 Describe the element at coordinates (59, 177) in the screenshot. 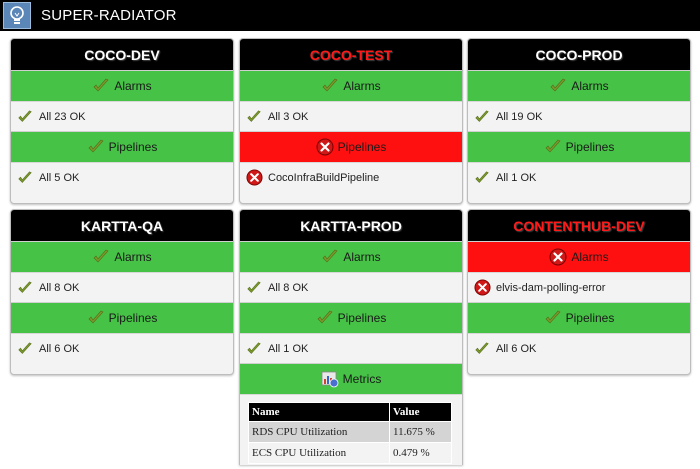

I see `pipelines-status-text: All 5 OK` at that location.